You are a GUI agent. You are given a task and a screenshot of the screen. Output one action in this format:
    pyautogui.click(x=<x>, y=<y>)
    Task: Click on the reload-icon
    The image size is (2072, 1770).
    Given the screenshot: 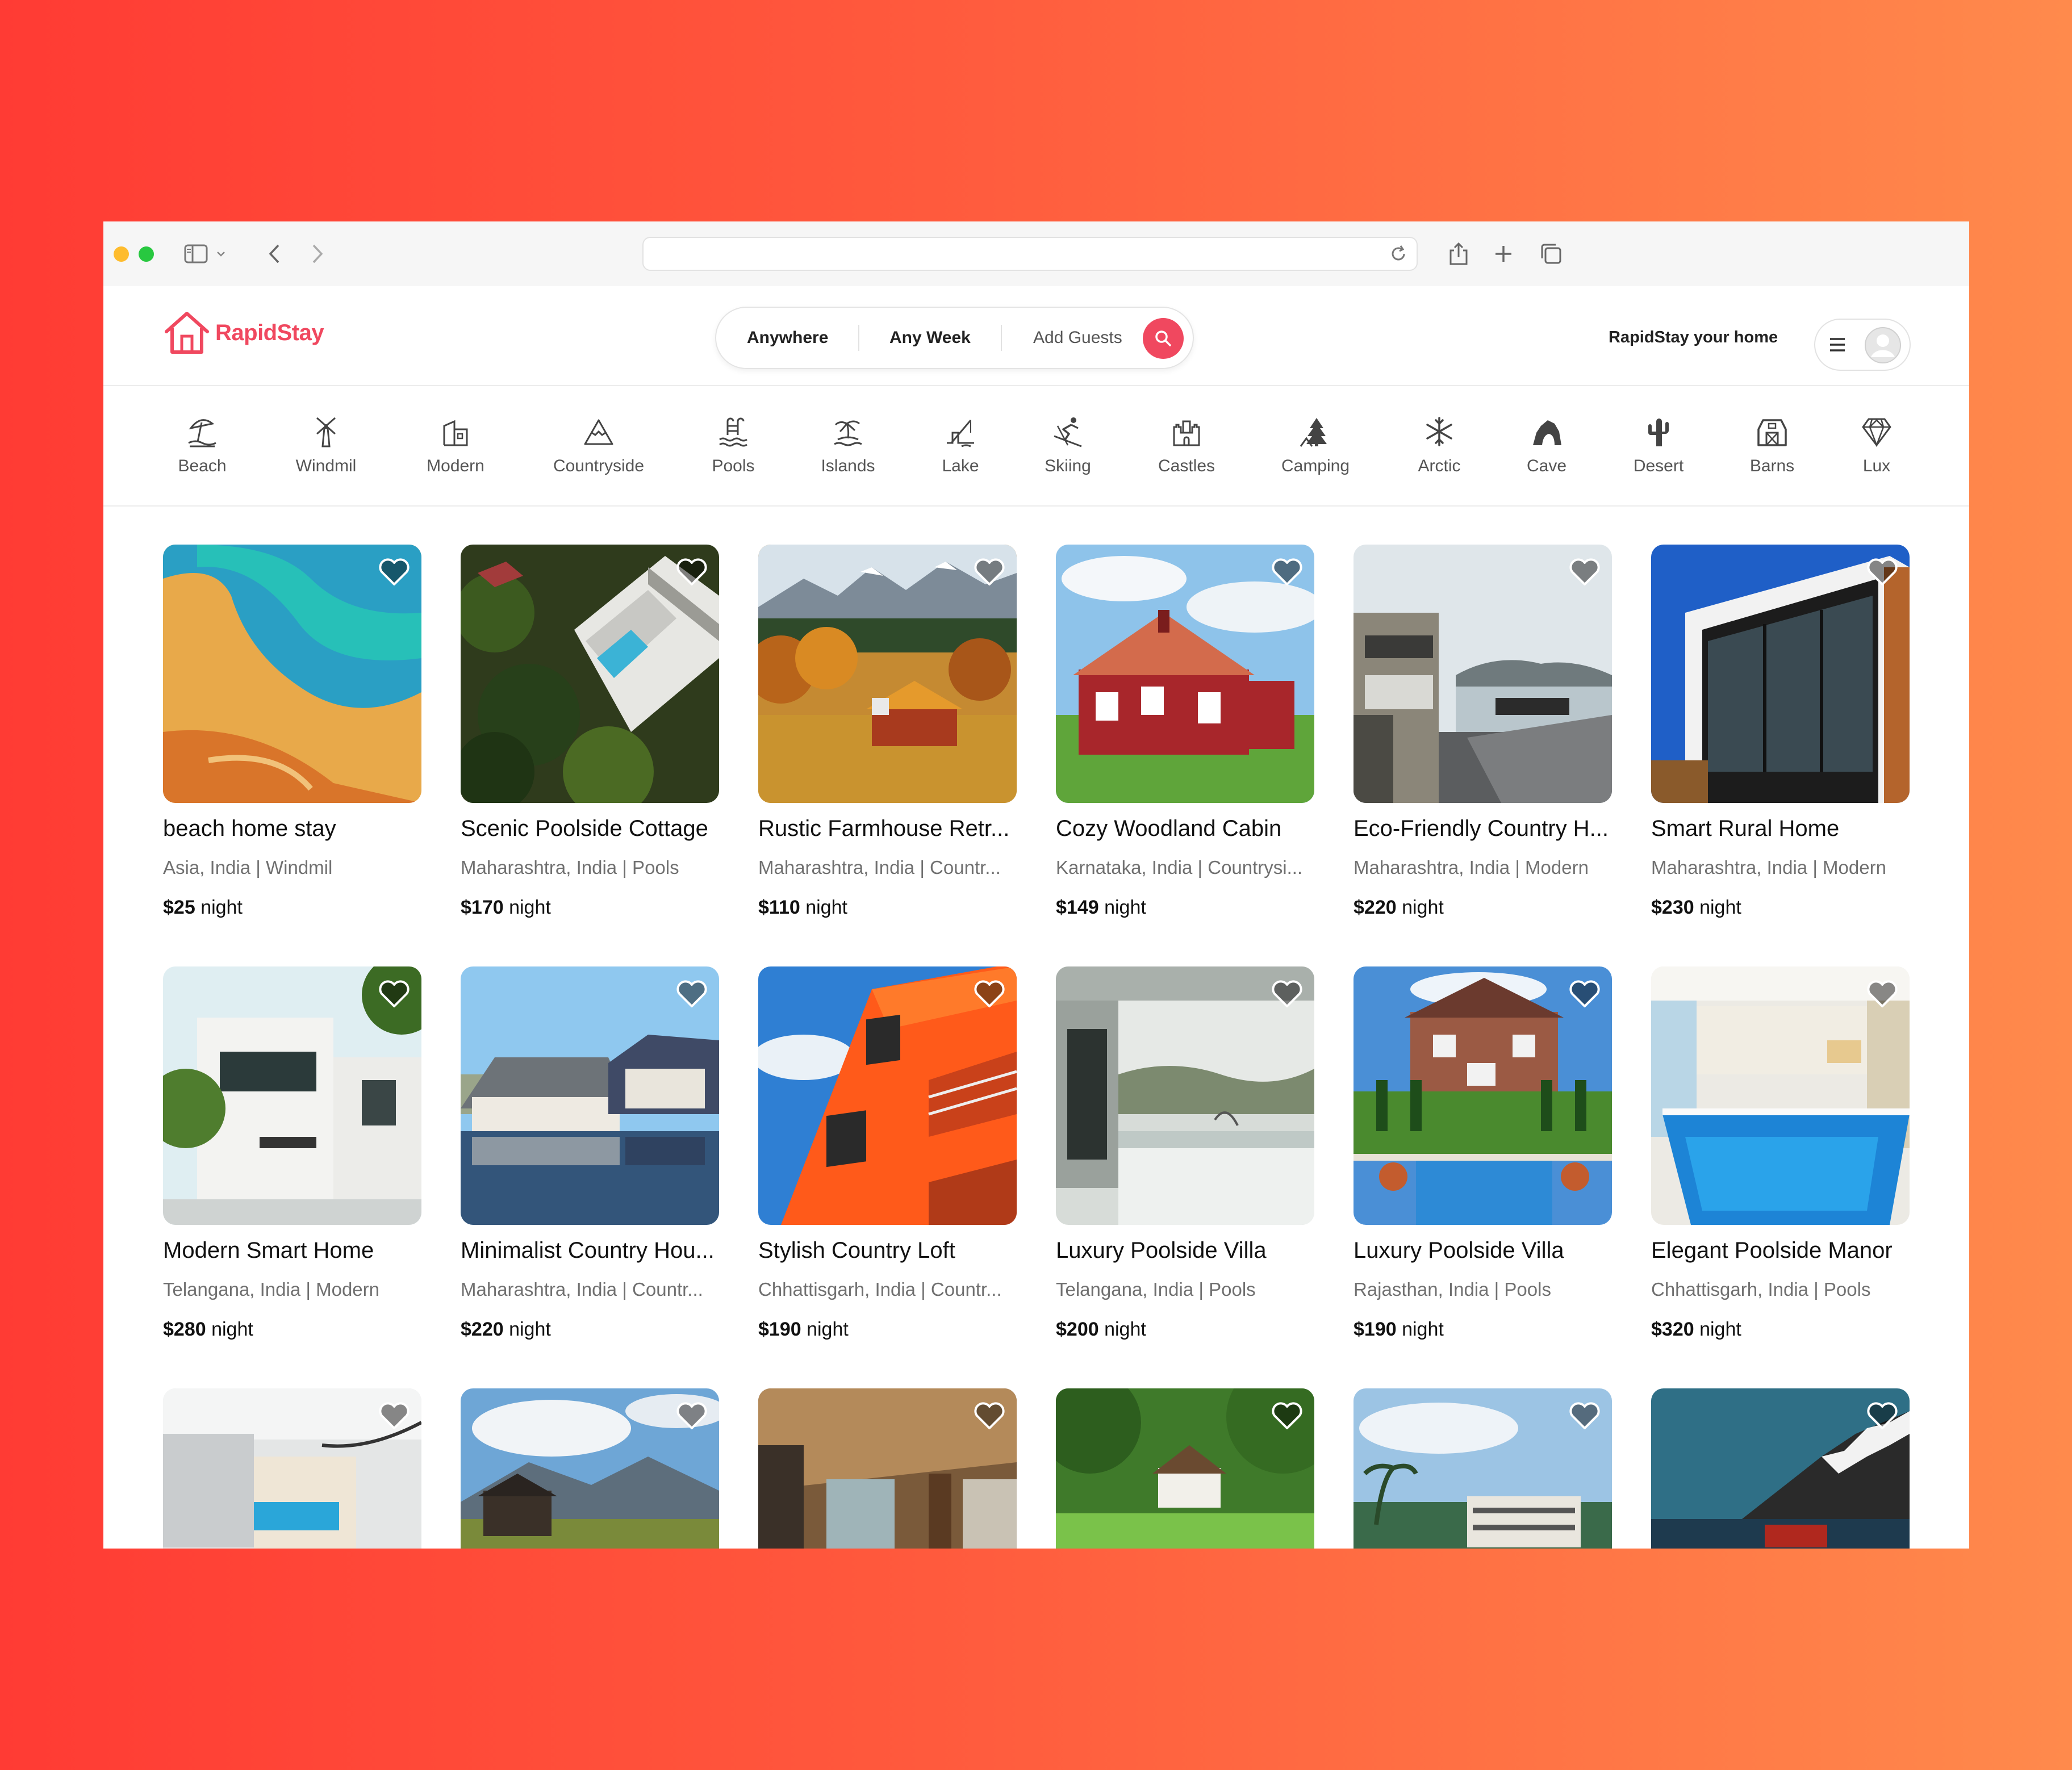 What is the action you would take?
    pyautogui.click(x=1398, y=256)
    